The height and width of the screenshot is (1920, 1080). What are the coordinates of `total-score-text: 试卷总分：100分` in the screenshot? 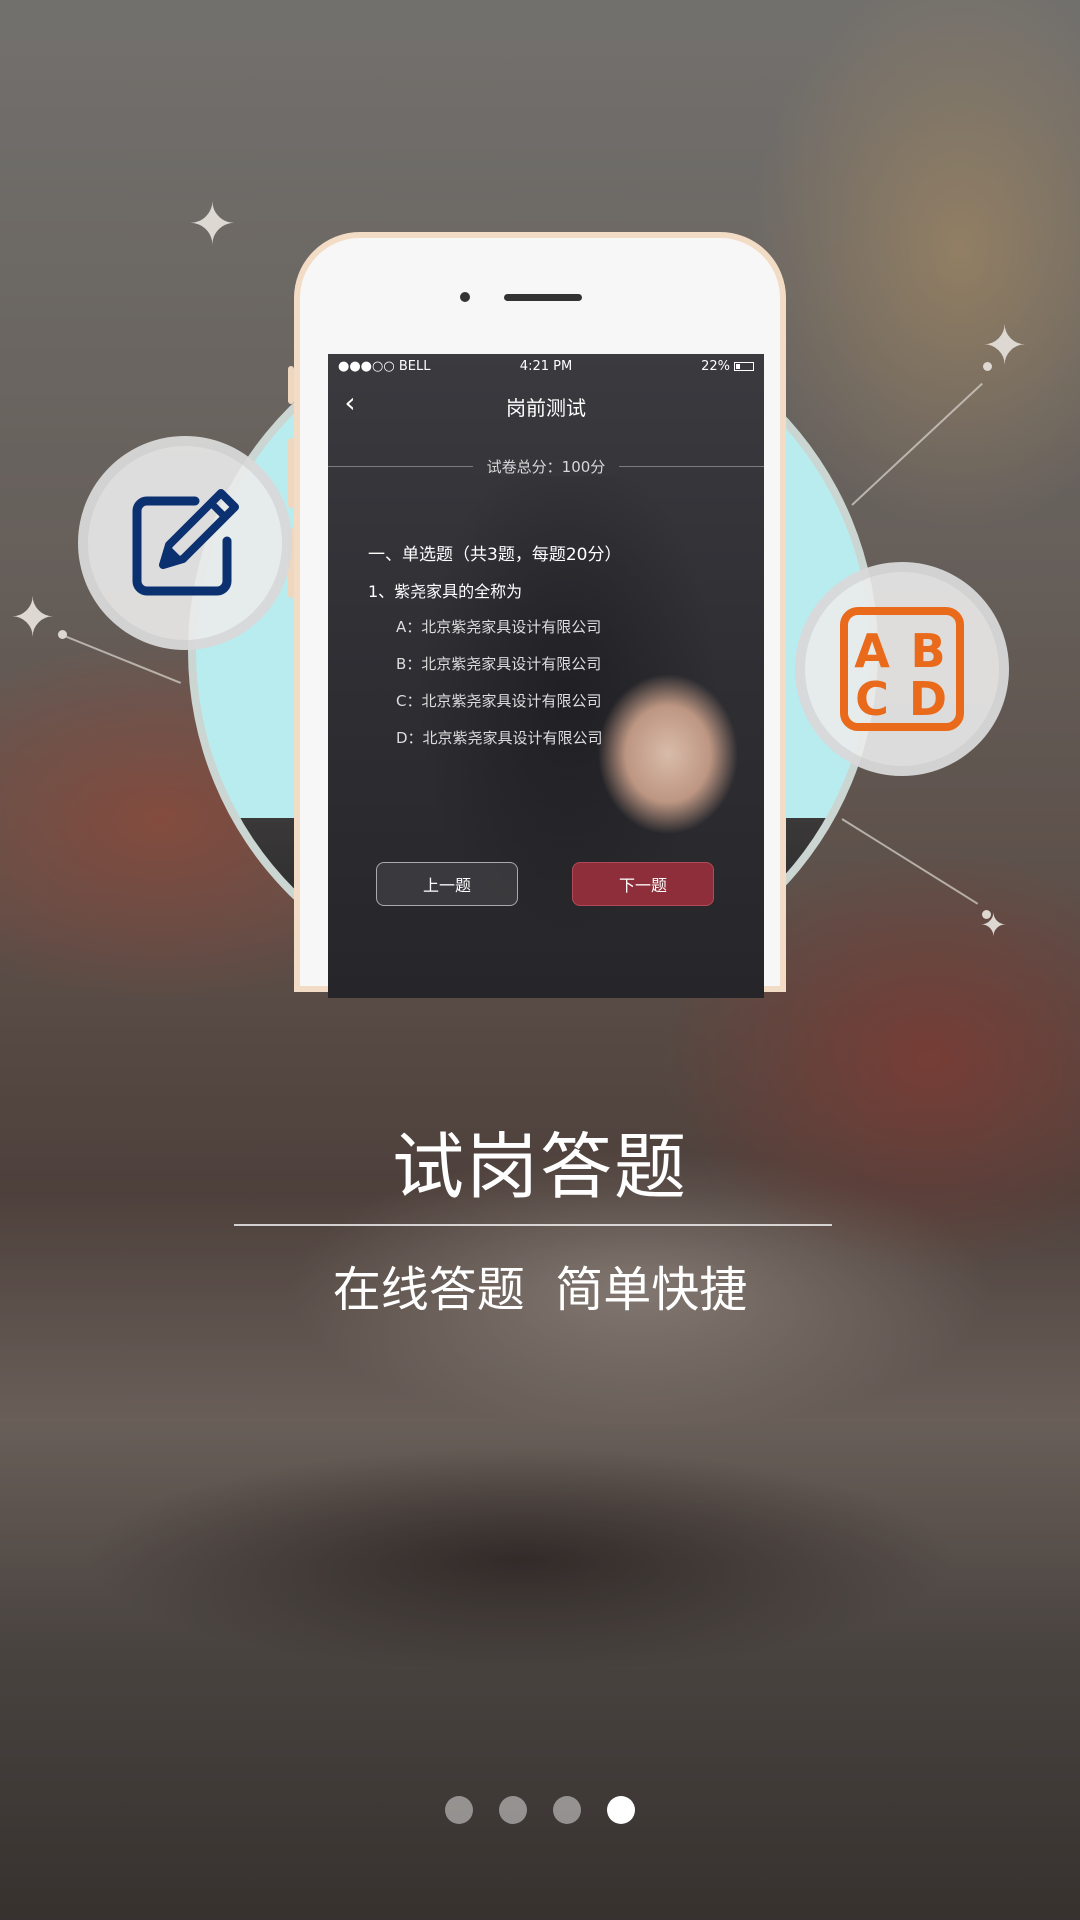 It's located at (546, 467).